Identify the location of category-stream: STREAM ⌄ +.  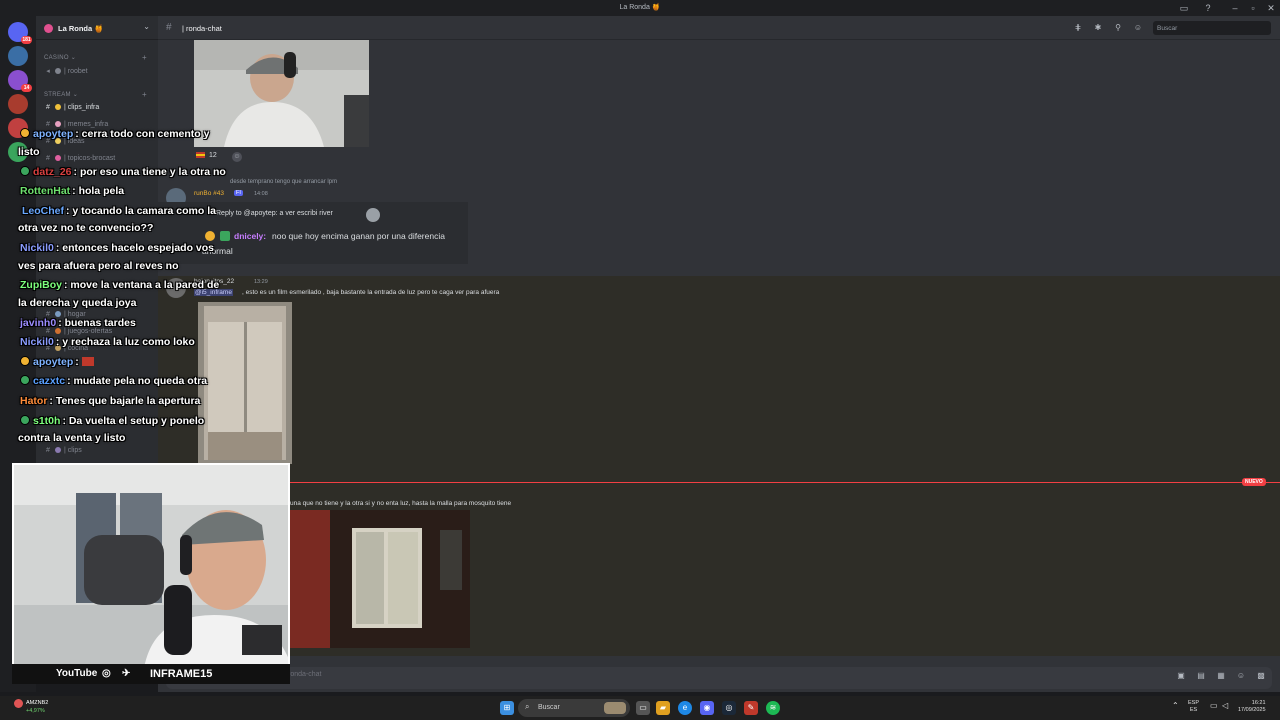
(95, 94).